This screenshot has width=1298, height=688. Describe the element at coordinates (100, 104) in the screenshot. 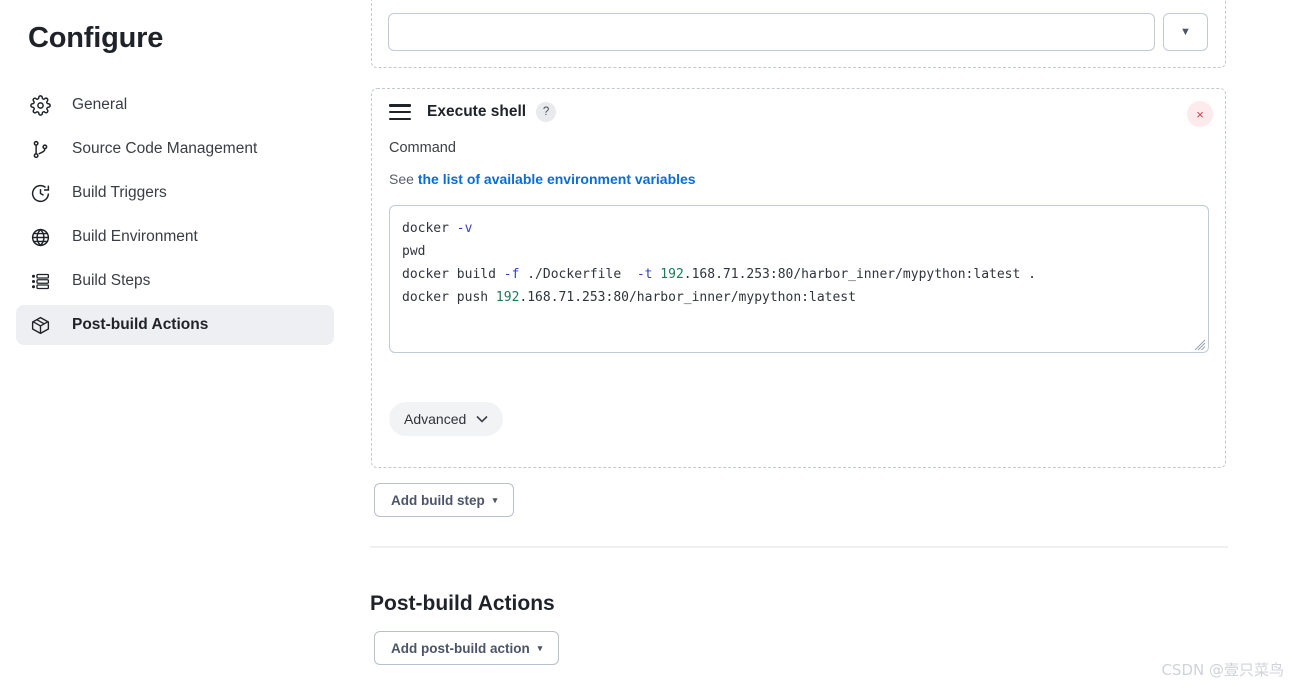

I see `sidebar-item-label: General` at that location.